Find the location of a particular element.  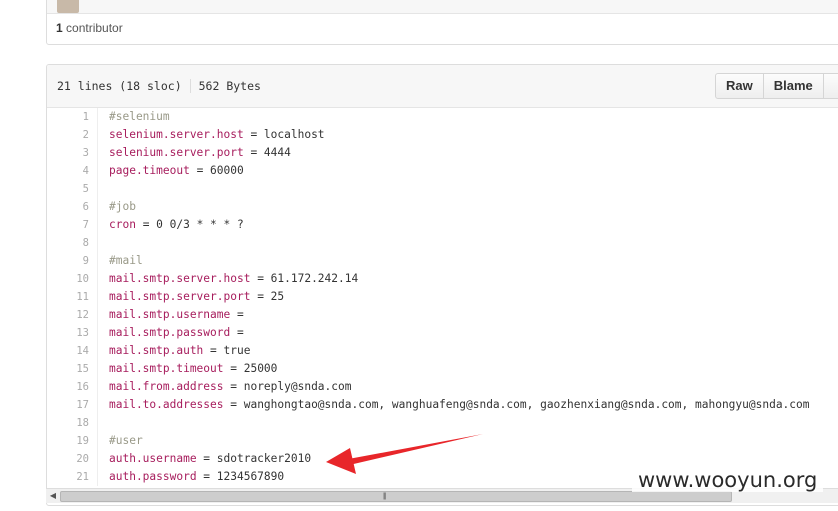

arrow-shaft is located at coordinates (413, 450).